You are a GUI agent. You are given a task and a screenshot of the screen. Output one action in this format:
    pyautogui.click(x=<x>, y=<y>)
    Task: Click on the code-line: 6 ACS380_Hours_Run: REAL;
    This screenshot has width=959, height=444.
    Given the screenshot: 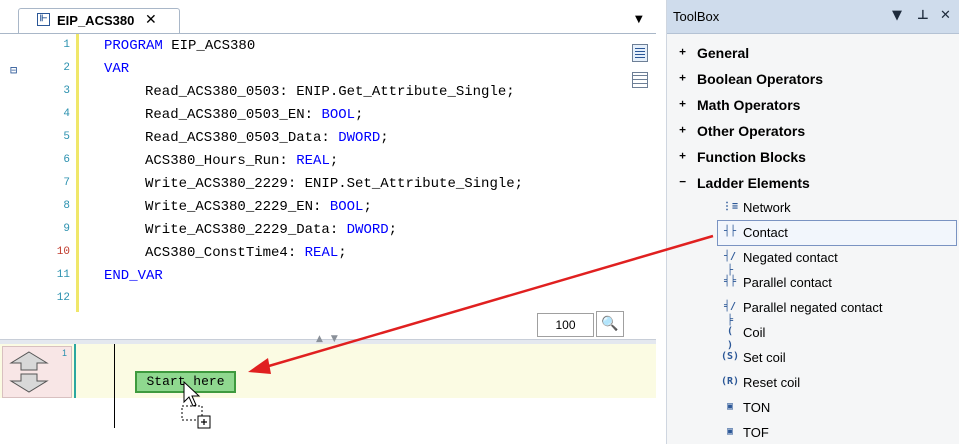 What is the action you would take?
    pyautogui.click(x=310, y=162)
    